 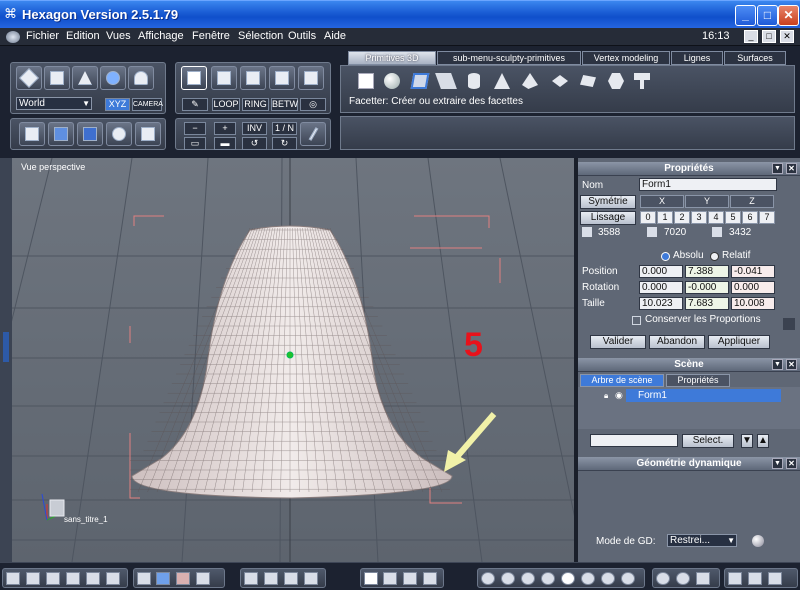 I want to click on flat-shaded-icon, so click(x=588, y=578).